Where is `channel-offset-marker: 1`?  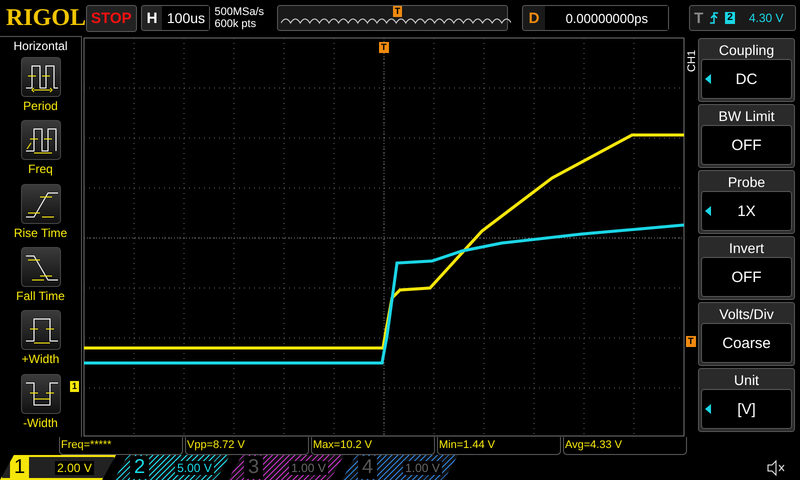
channel-offset-marker: 1 is located at coordinates (75, 386).